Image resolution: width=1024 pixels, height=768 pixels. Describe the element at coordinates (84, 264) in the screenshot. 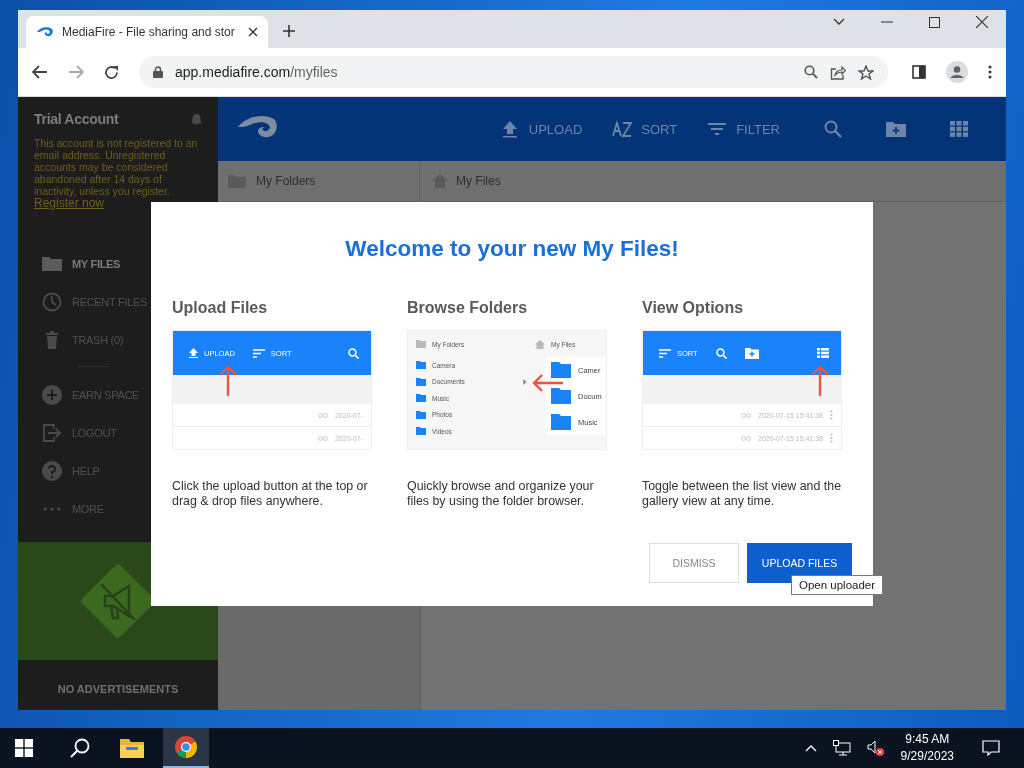

I see `sidebar-item: MY FILES` at that location.